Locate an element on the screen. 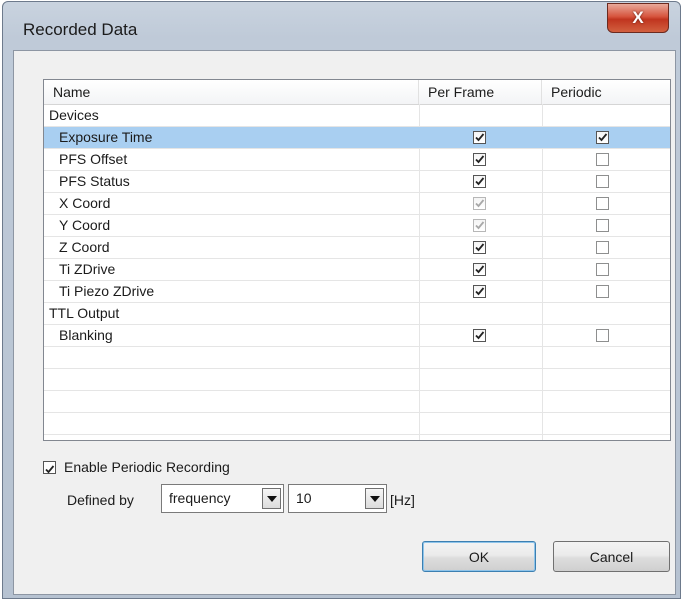 This screenshot has height=600, width=685. rate-select: 10 is located at coordinates (337, 498).